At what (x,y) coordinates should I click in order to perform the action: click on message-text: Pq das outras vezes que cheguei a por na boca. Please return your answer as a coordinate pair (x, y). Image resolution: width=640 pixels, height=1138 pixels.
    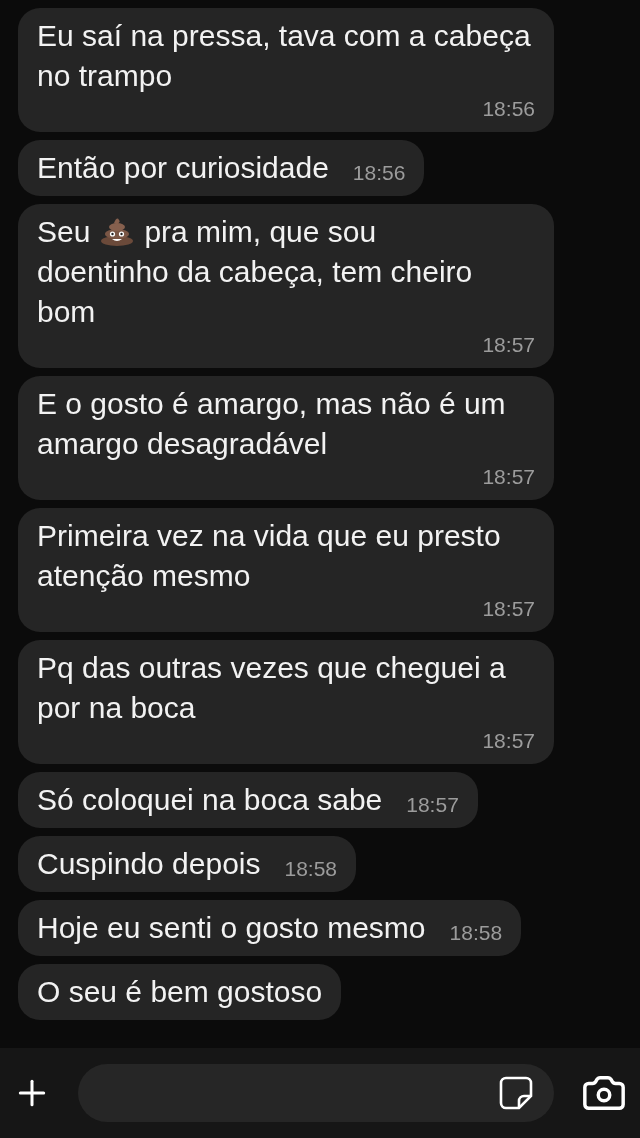
    Looking at the image, I should click on (272, 688).